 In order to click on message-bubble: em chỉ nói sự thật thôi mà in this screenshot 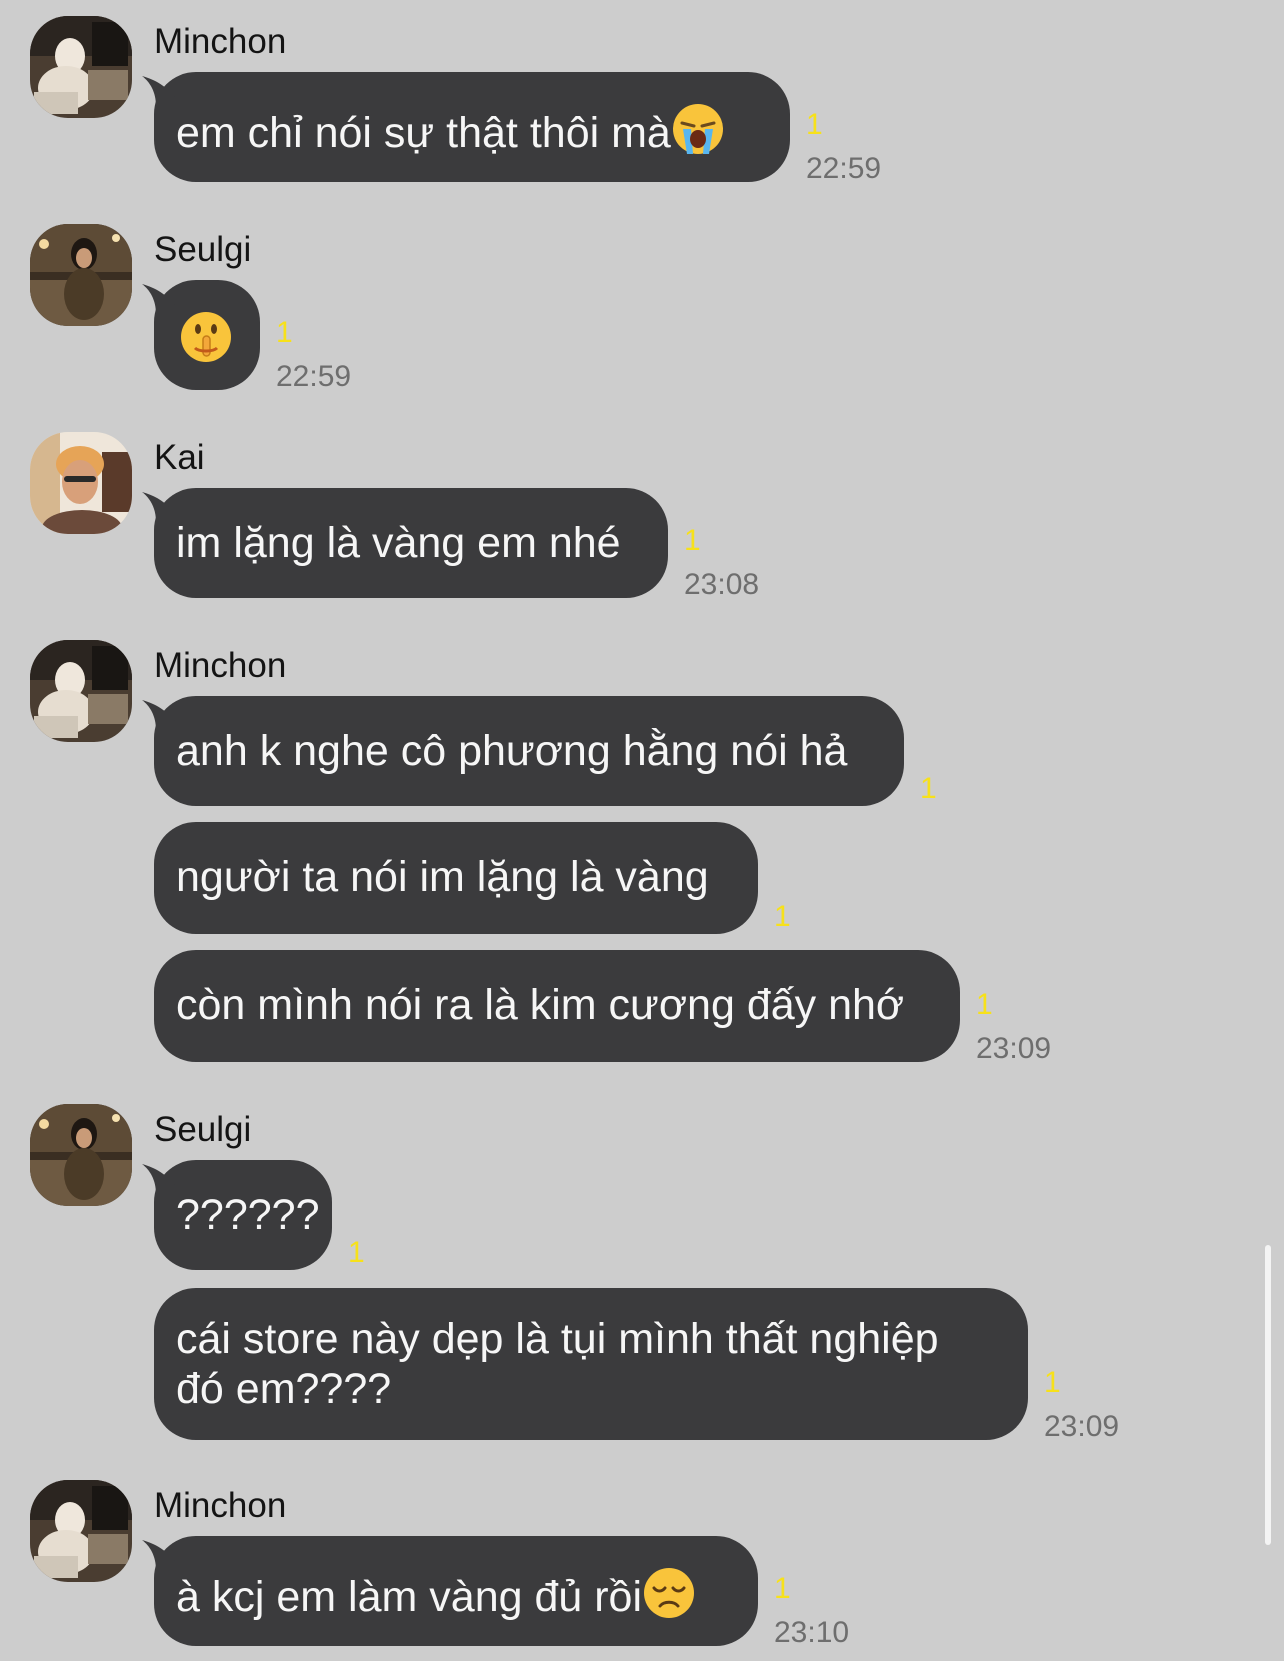, I will do `click(466, 127)`.